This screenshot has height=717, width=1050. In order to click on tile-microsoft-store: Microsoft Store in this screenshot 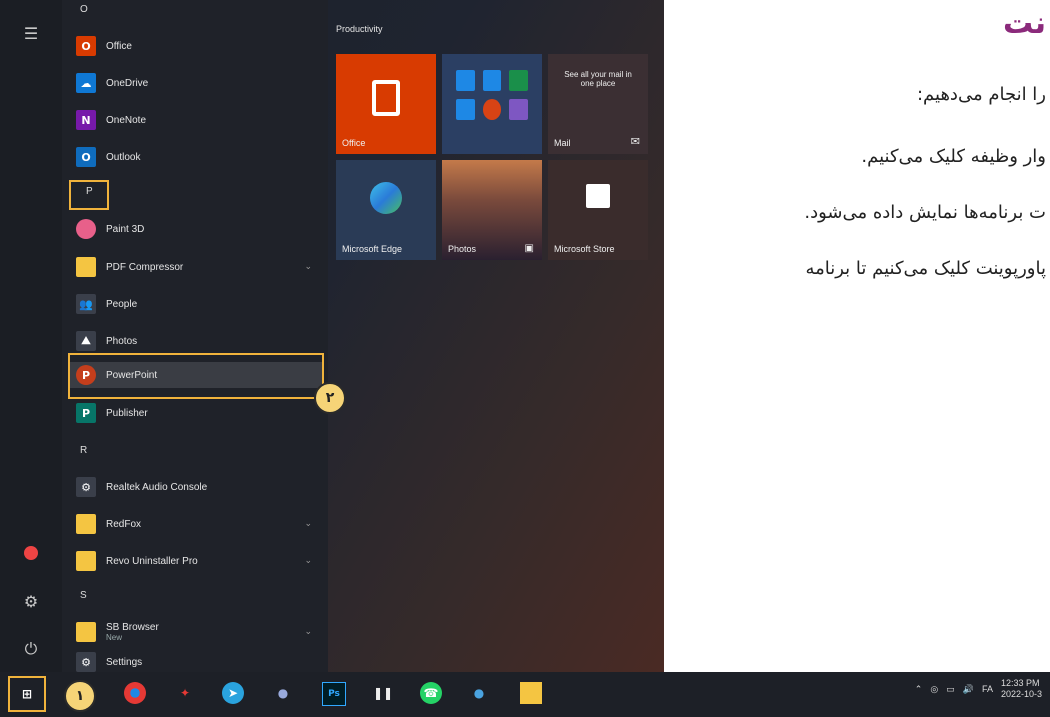, I will do `click(598, 210)`.